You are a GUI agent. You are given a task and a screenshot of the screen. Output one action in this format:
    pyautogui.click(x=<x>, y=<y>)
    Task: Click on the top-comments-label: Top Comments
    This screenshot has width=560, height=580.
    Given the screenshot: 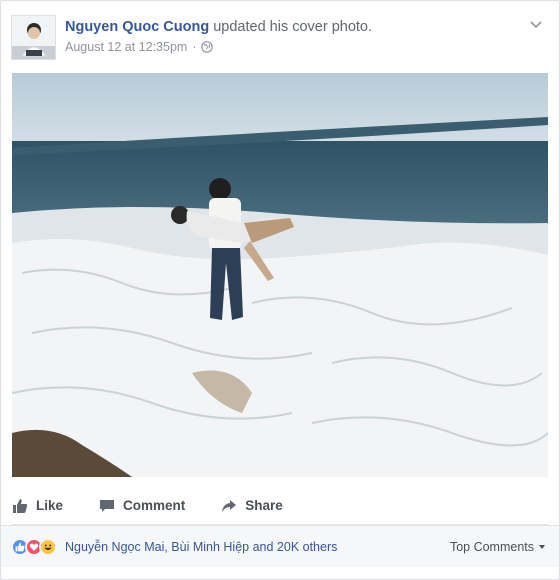 What is the action you would take?
    pyautogui.click(x=491, y=546)
    